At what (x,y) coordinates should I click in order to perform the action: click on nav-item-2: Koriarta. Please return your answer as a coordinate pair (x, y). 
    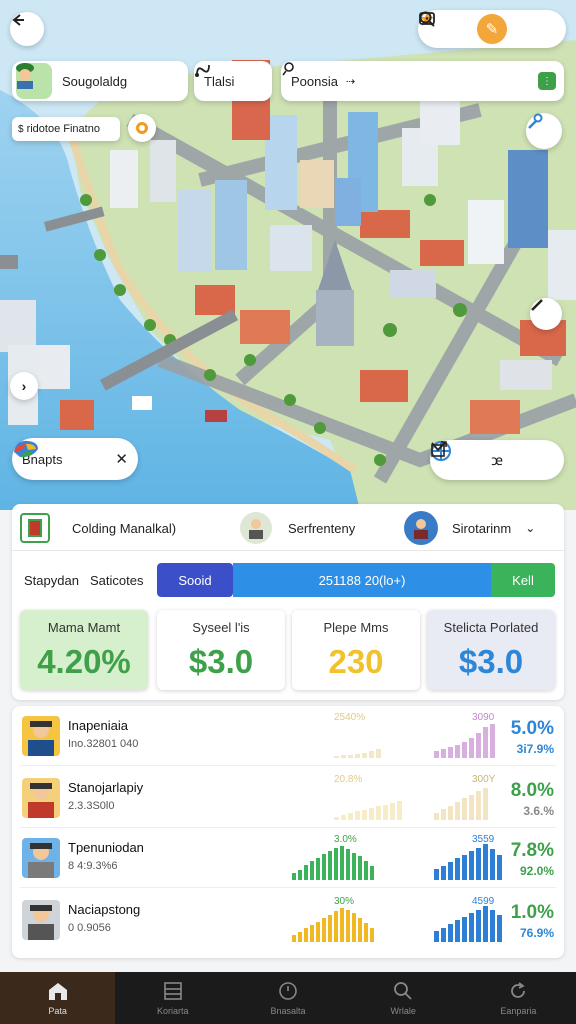
    Looking at the image, I should click on (172, 998).